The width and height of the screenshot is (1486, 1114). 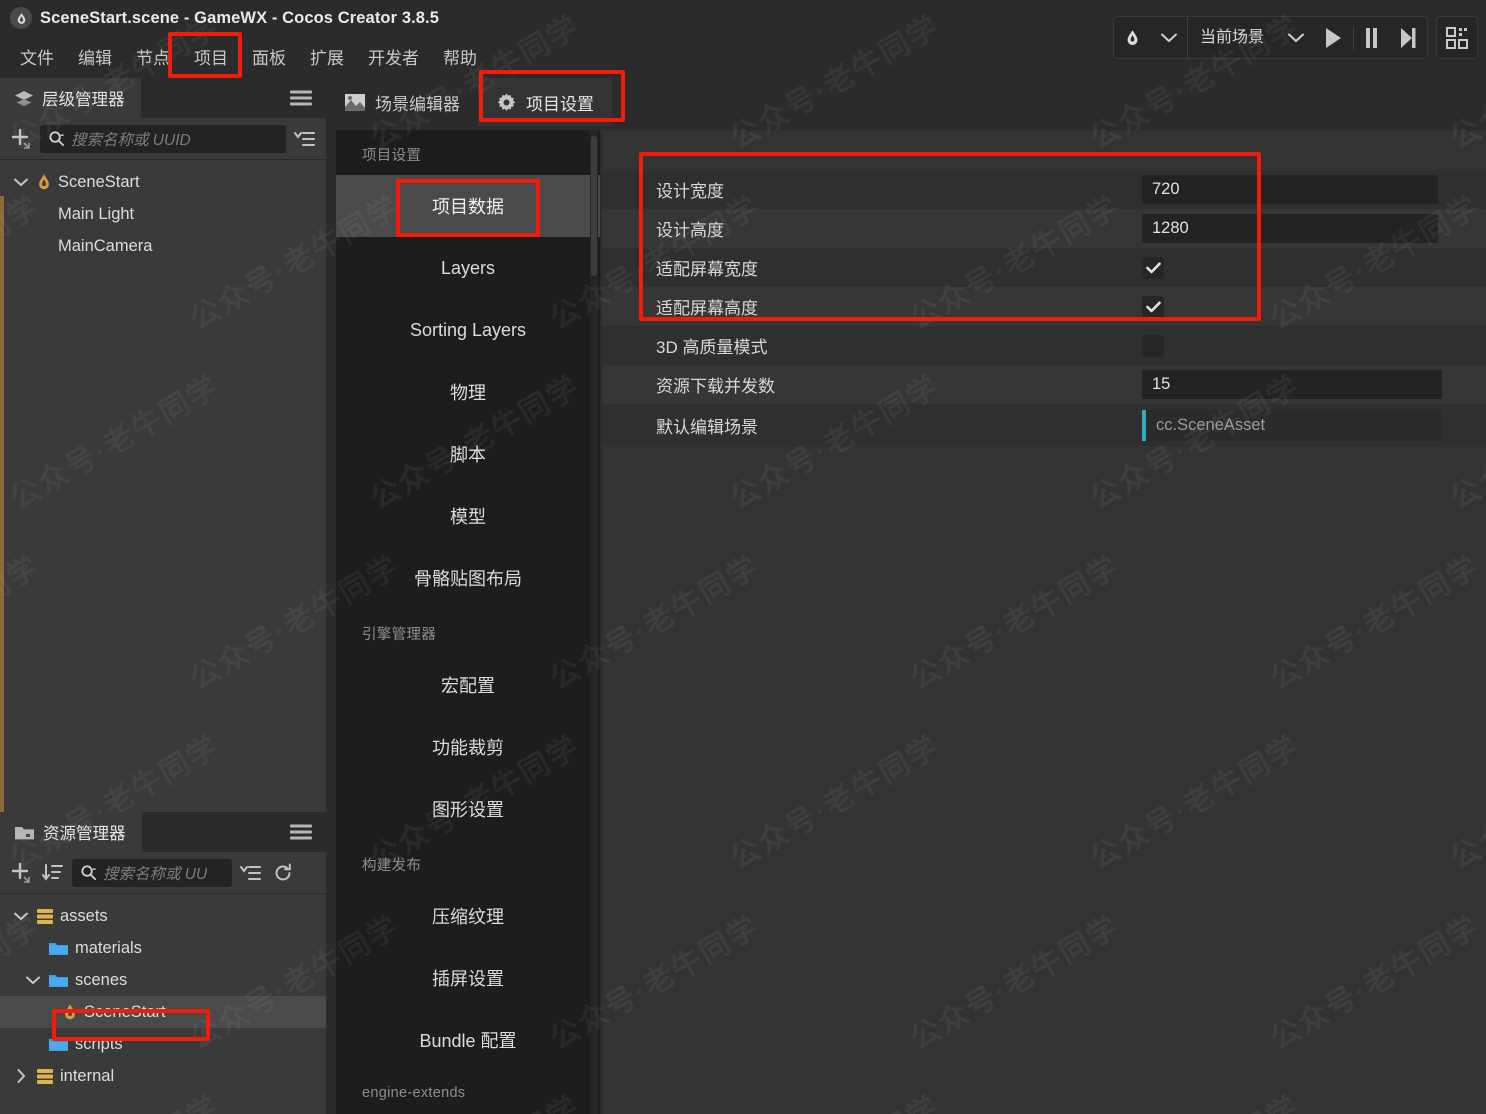 I want to click on hierarchy-node-label: SceneStart, so click(x=99, y=181).